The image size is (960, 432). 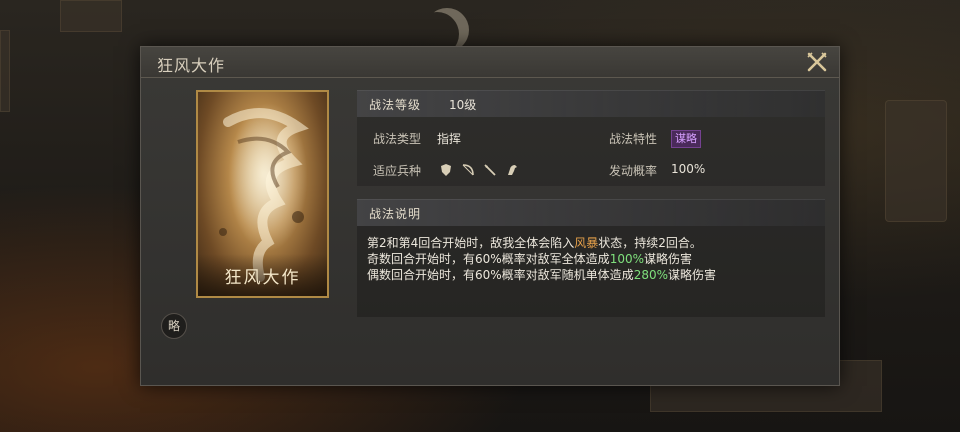 I want to click on desc-line3-text: 偶数回合开始时，有60%概率对敌军随机单体造成, so click(x=500, y=275).